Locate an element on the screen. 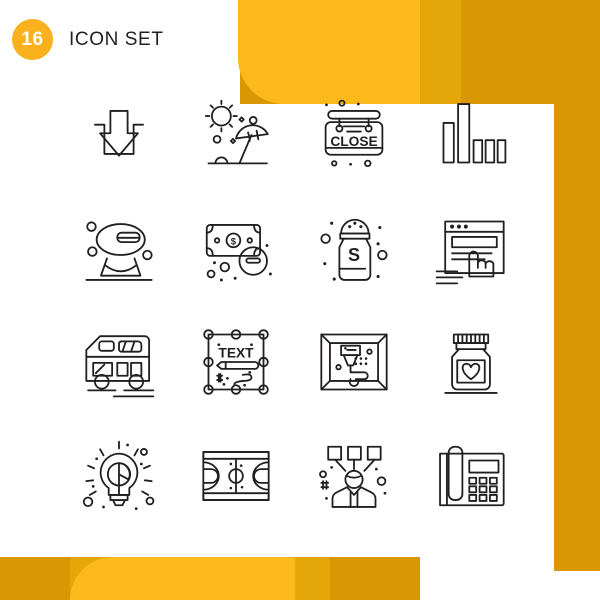 The image size is (600, 600). salt-letter: S is located at coordinates (354, 255).